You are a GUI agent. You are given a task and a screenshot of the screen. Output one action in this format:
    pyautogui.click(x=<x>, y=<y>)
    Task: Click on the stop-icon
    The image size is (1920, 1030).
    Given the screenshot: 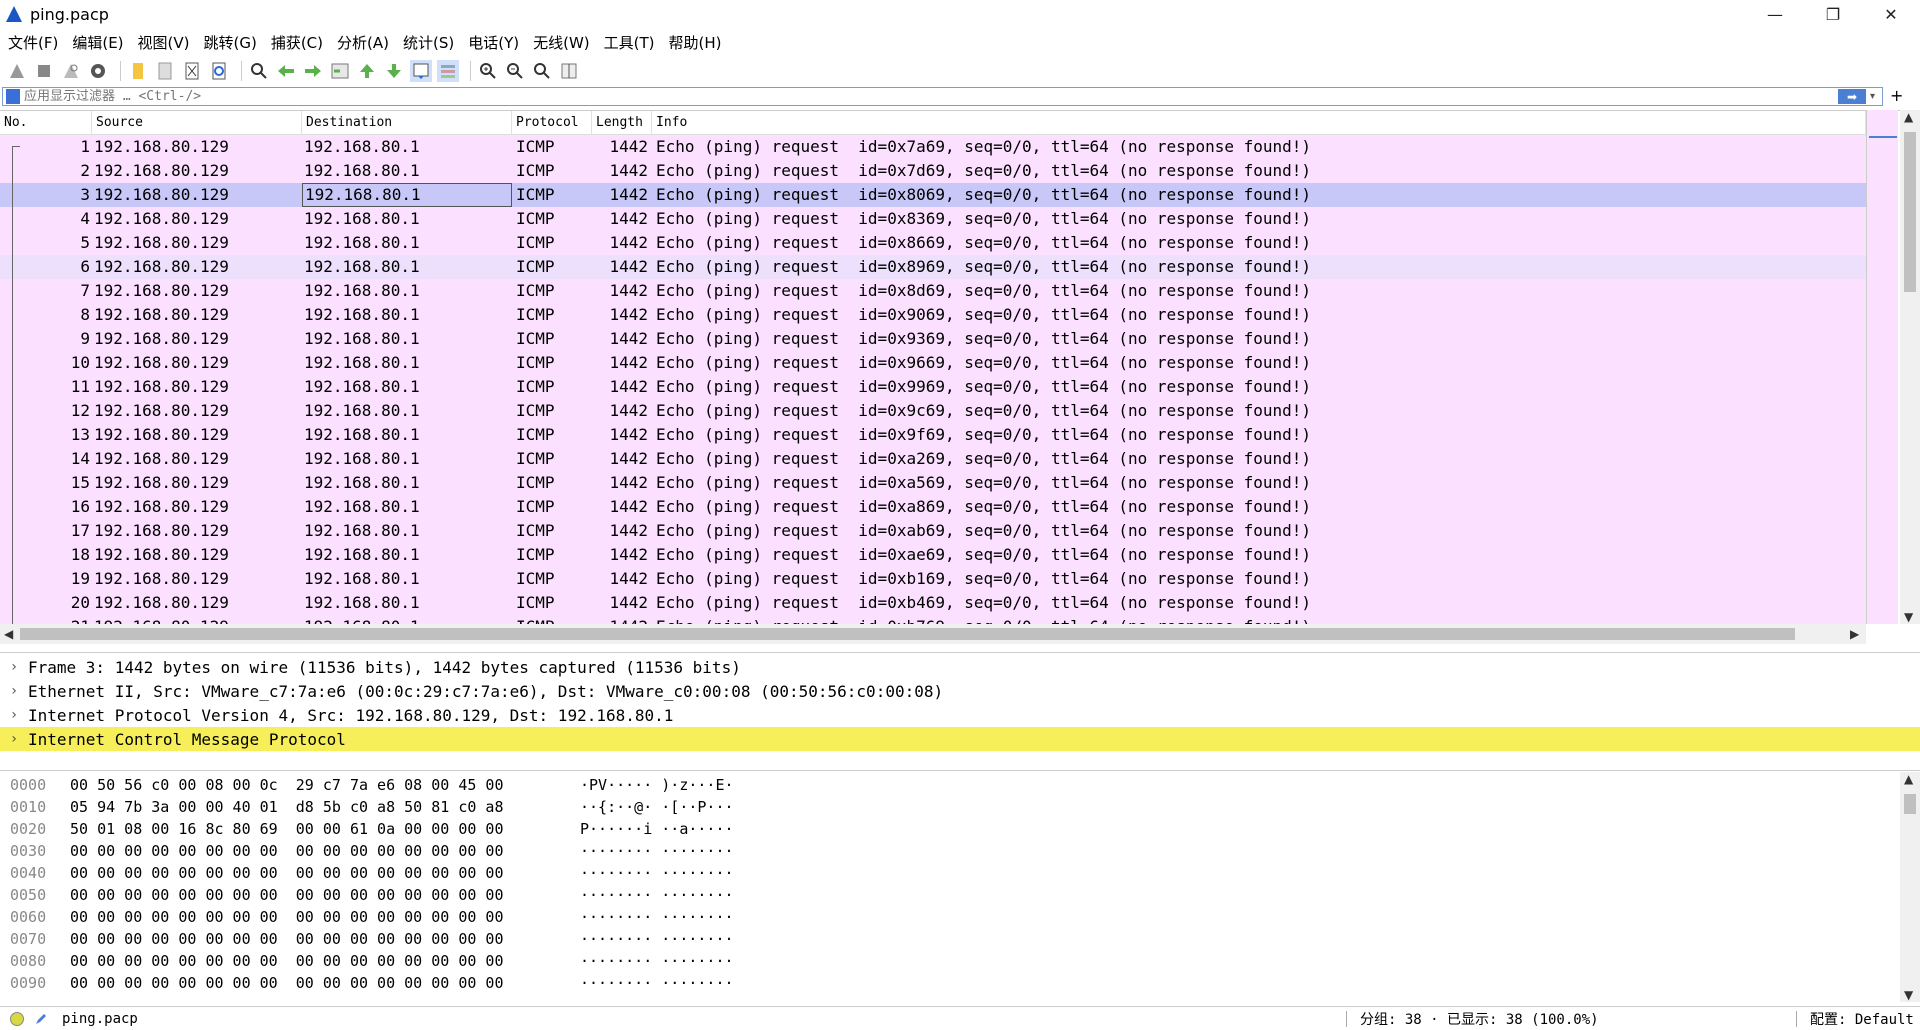 What is the action you would take?
    pyautogui.click(x=44, y=71)
    